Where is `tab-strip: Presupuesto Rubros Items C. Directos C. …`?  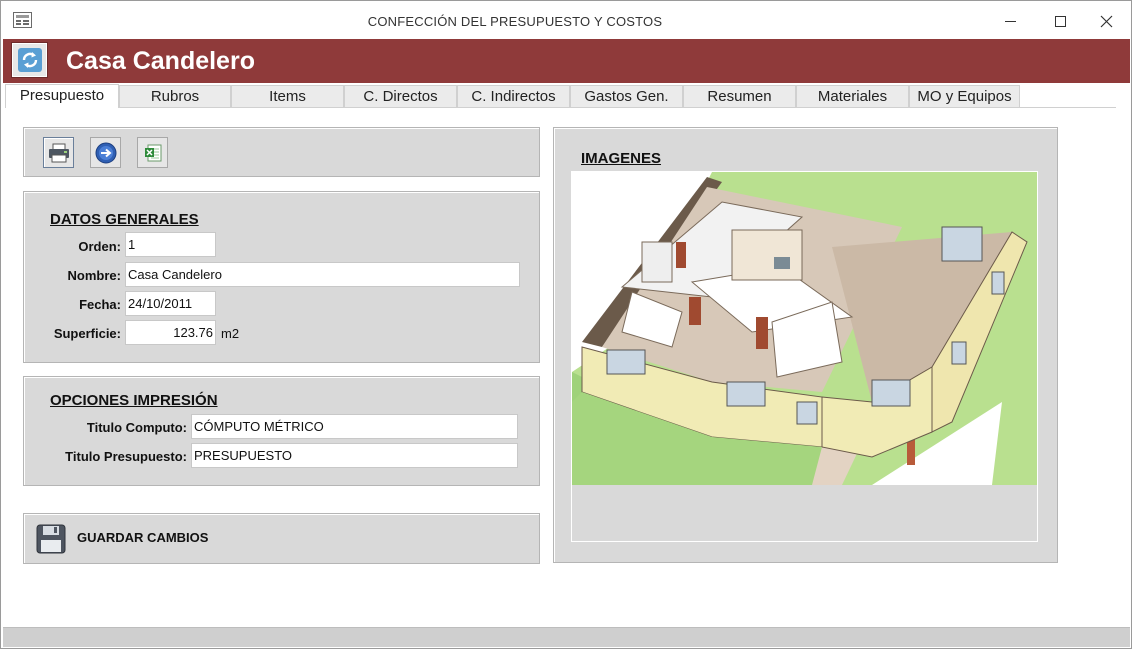
tab-strip: Presupuesto Rubros Items C. Directos C. … is located at coordinates (567, 96).